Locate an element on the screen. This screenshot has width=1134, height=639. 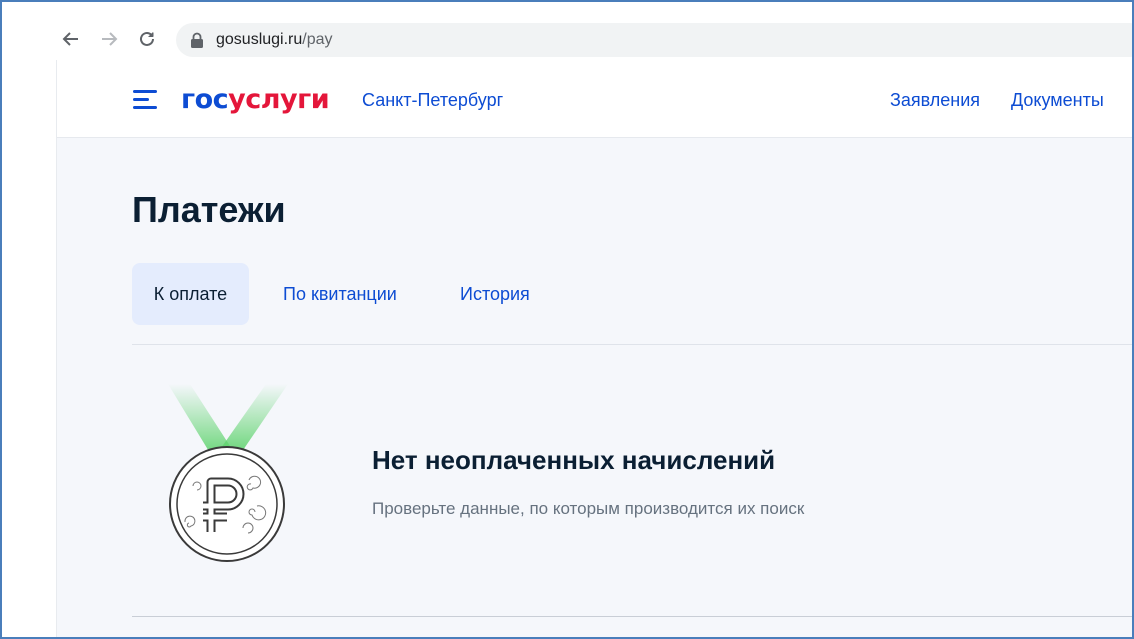
menu-icon is located at coordinates (146, 100).